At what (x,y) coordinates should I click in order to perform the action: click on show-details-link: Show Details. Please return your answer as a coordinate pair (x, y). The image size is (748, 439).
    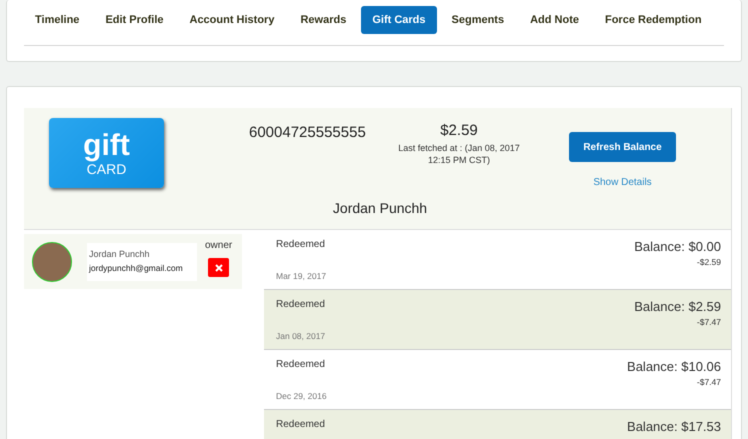
    Looking at the image, I should click on (622, 182).